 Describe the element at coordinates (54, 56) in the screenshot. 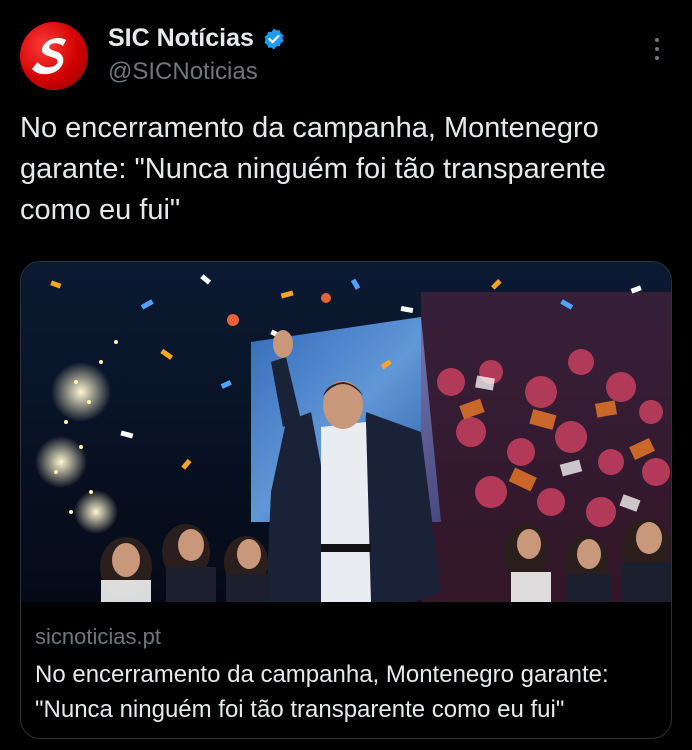

I see `sic-logo-icon` at that location.